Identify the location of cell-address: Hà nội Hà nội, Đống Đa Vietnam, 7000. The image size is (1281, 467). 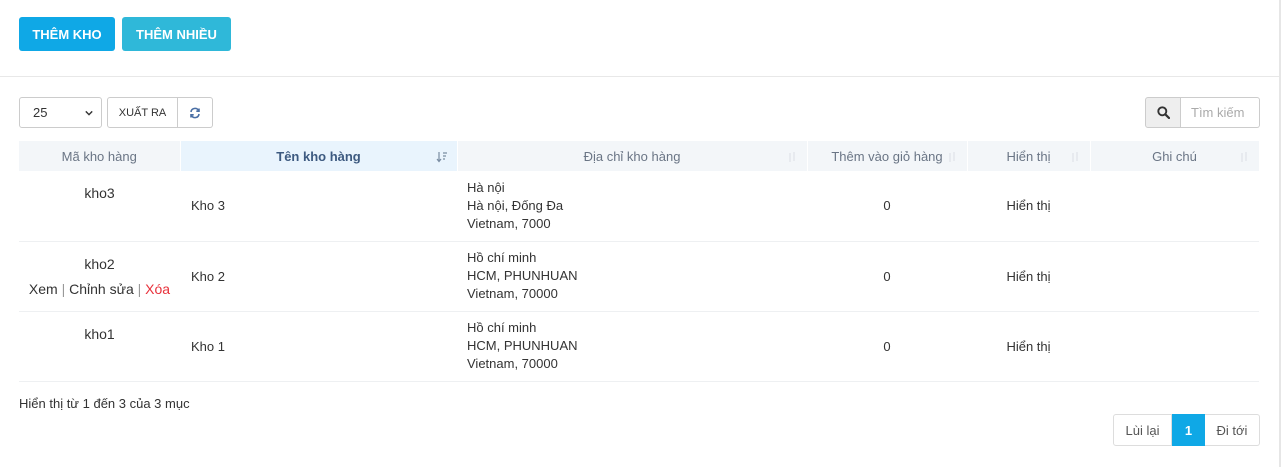
(515, 205).